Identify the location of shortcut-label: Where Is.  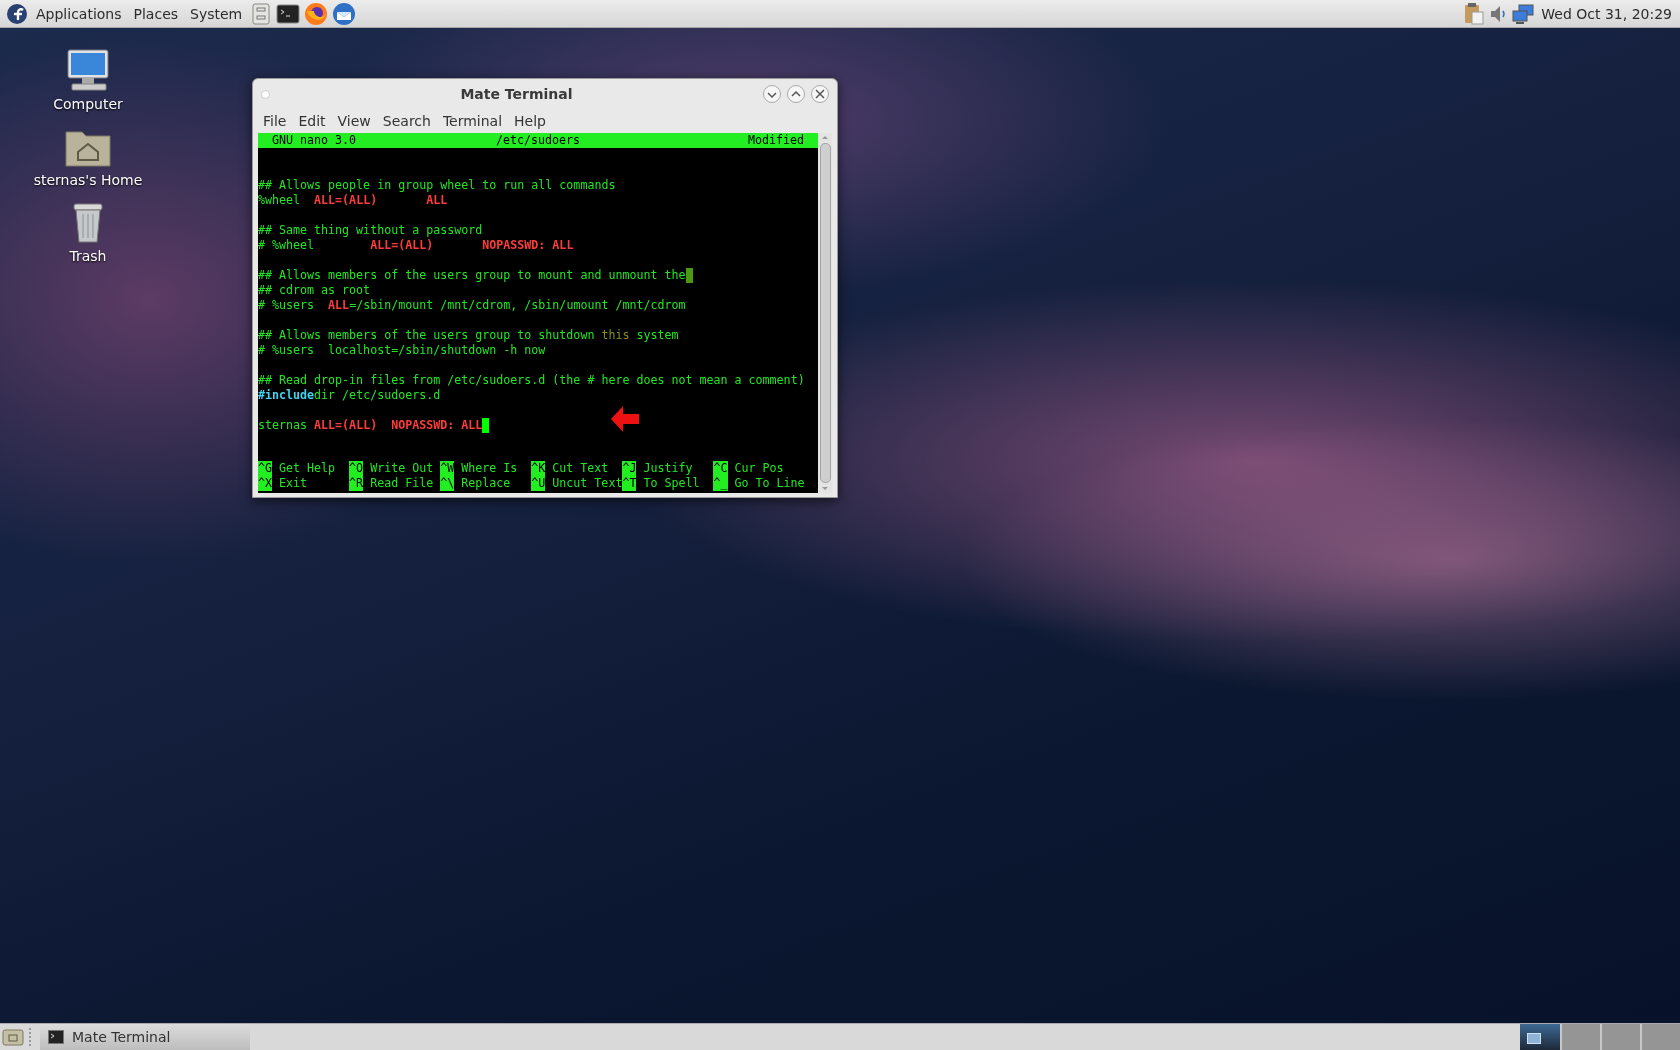
(489, 468).